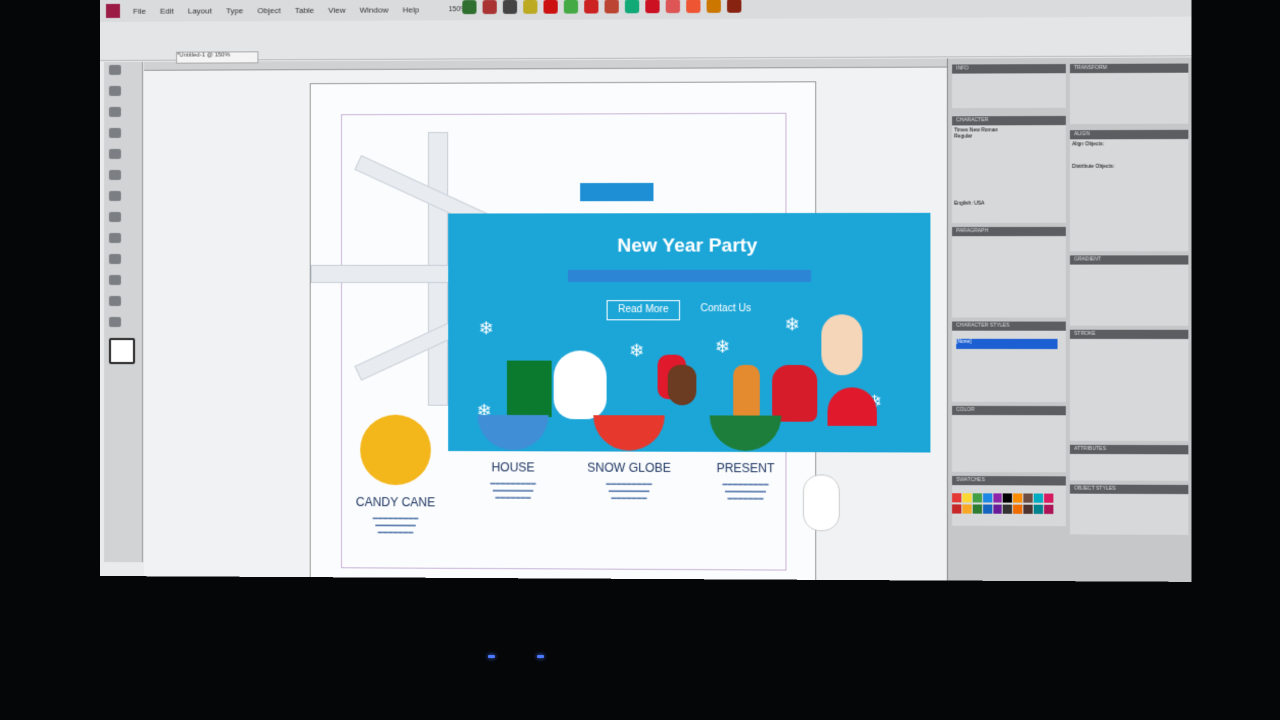 Image resolution: width=1280 pixels, height=720 pixels. I want to click on pen-tool-icon, so click(115, 111).